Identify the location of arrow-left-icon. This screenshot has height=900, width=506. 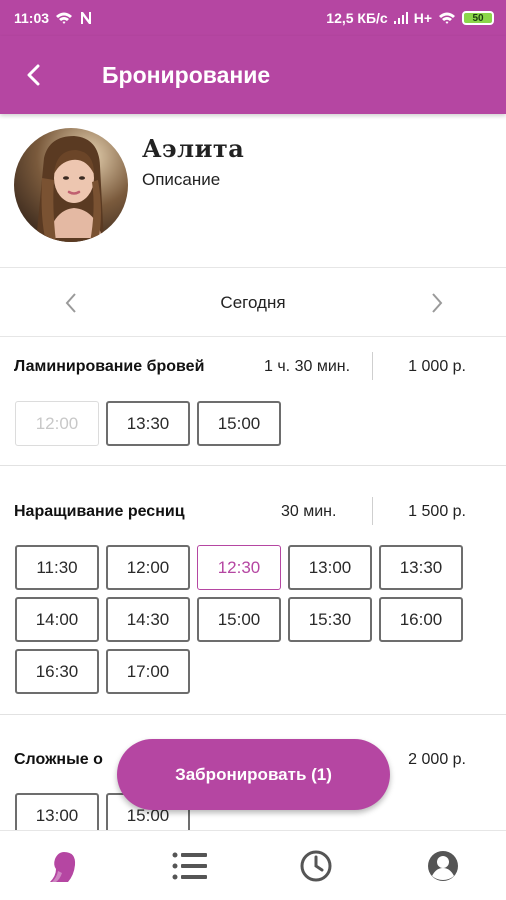
(33, 75).